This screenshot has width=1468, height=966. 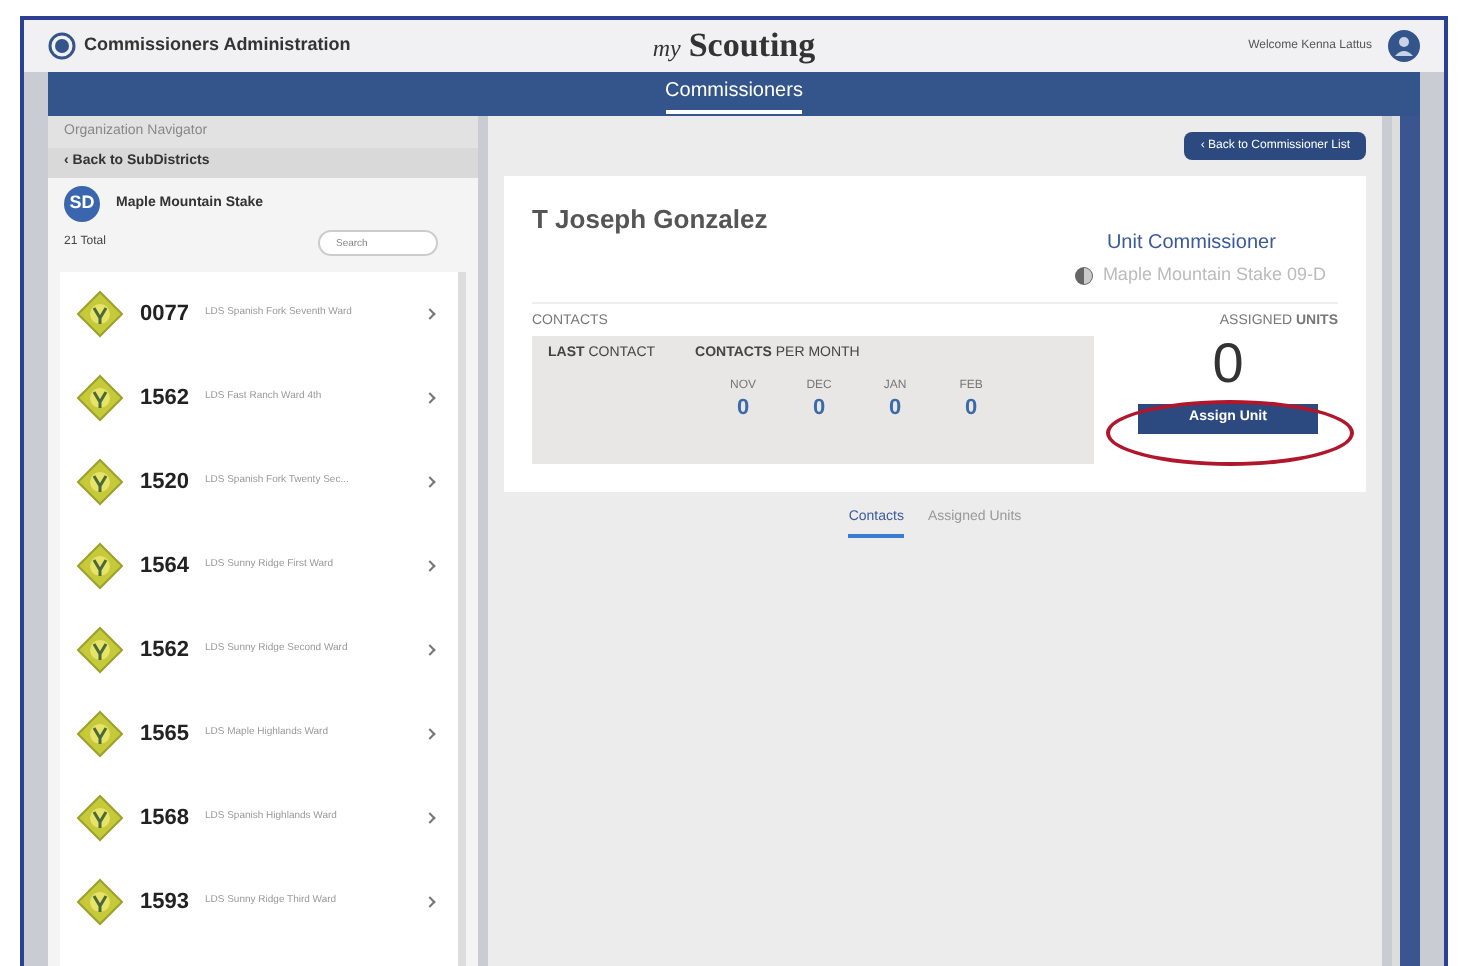 I want to click on org-badge: SD, so click(x=82, y=204).